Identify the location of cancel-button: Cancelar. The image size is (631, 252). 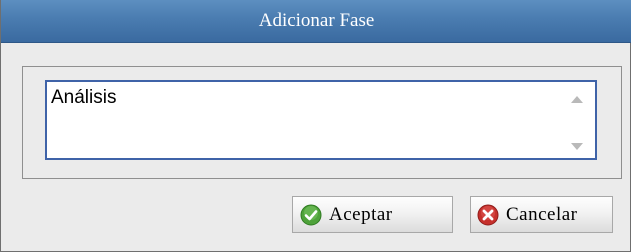
(541, 214).